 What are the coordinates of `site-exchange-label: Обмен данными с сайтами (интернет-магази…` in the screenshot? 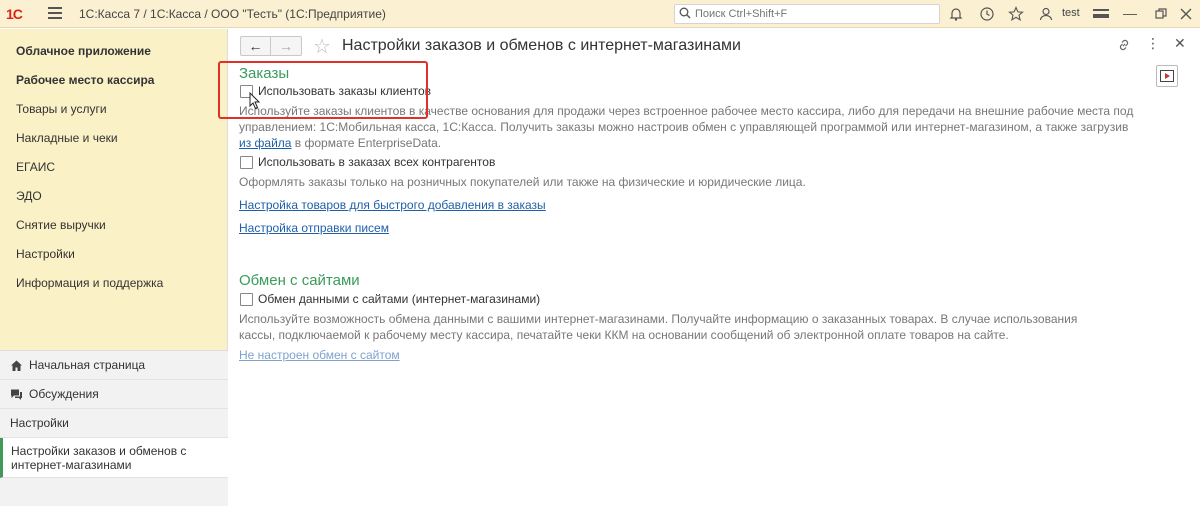 It's located at (399, 299).